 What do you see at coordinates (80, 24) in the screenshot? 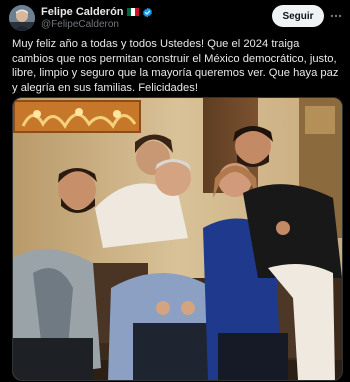
I see `author-handle: @FelipeCalderon` at bounding box center [80, 24].